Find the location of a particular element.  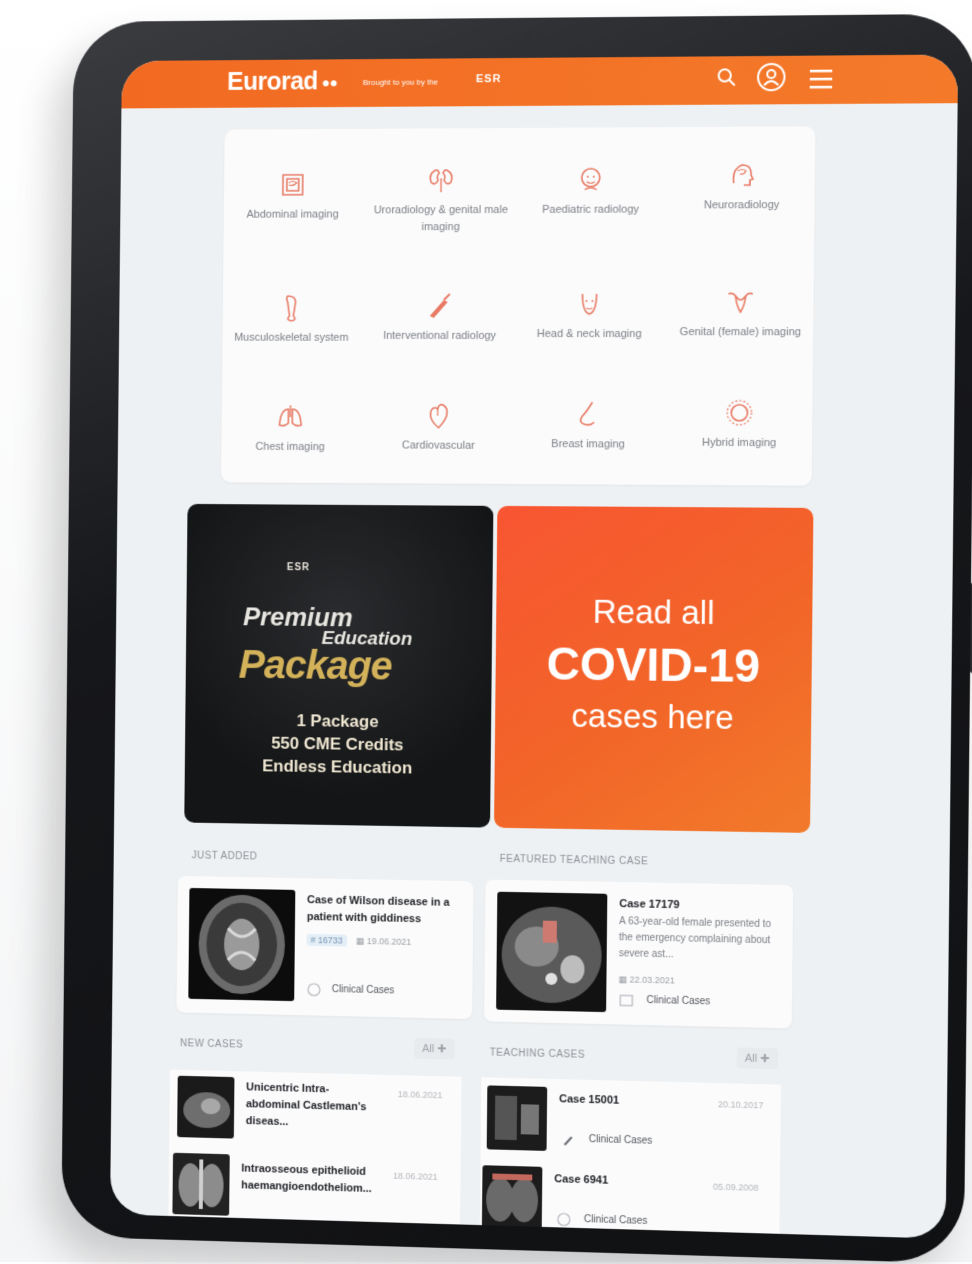

category-label: Chest imaging is located at coordinates (290, 448).